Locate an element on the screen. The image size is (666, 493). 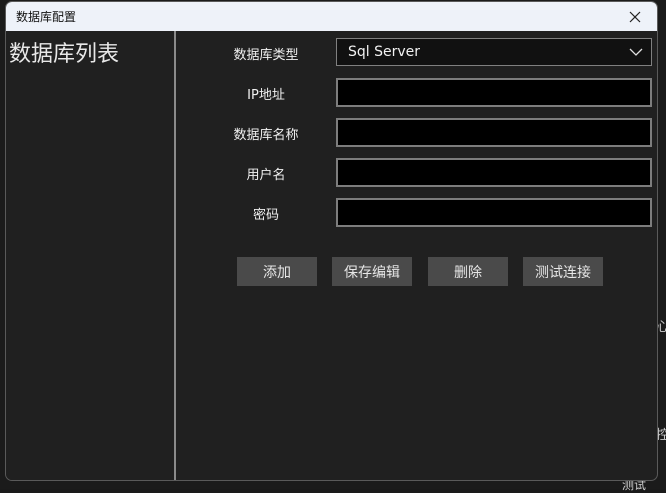
username-input is located at coordinates (494, 172).